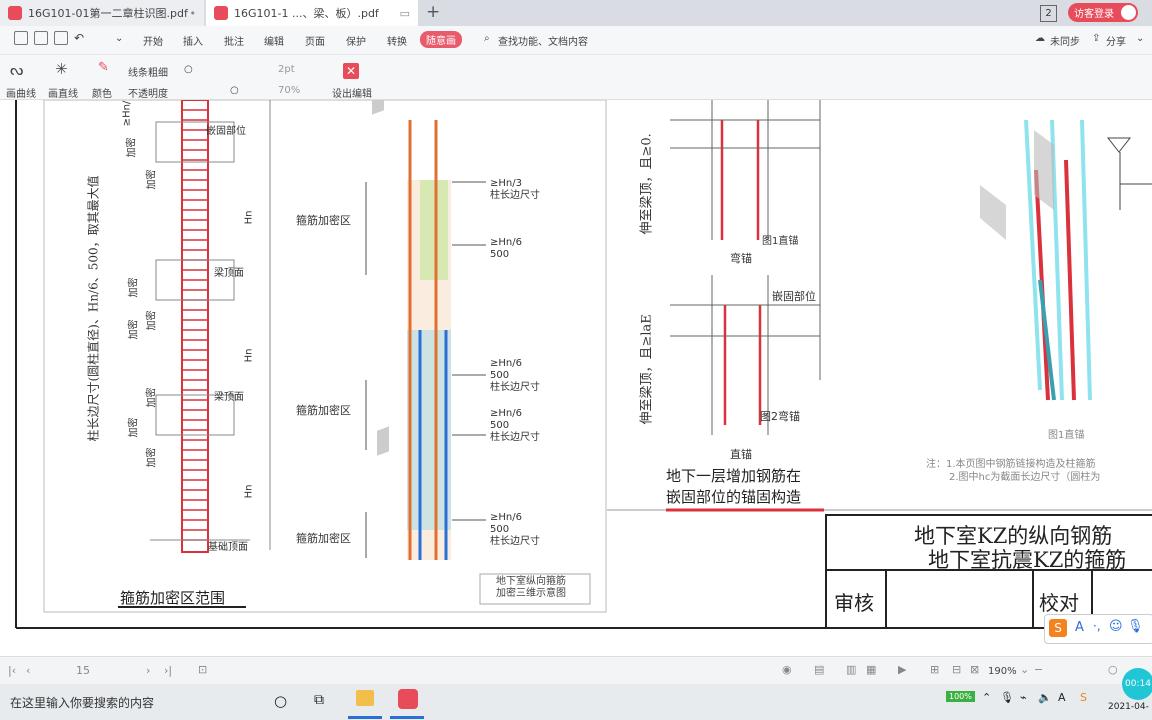 The height and width of the screenshot is (720, 1152). I want to click on pen-color-icon: ✎, so click(103, 67).